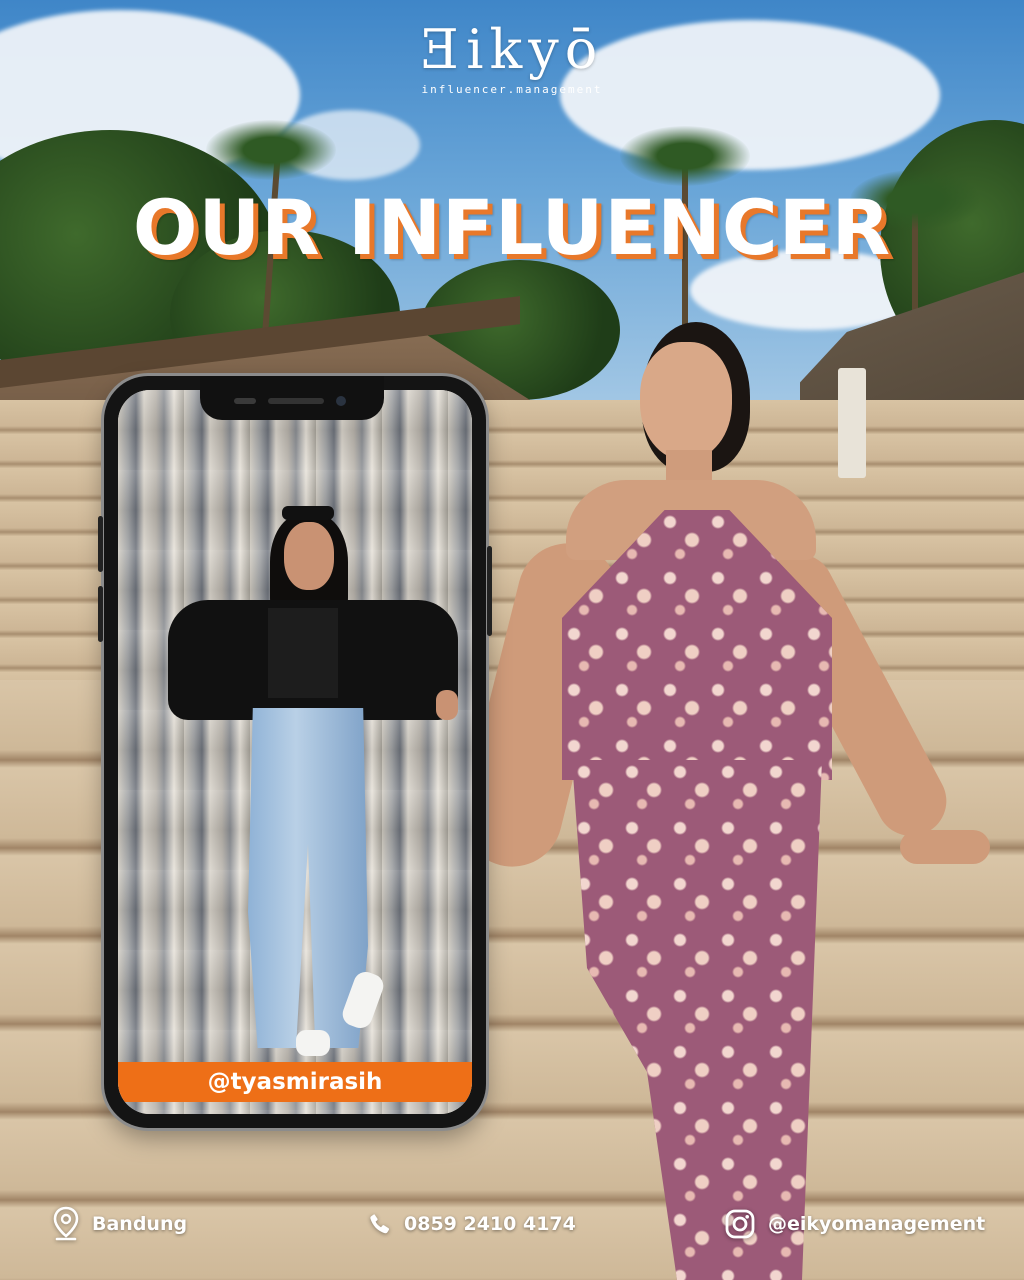  I want to click on instagram-icon, so click(740, 1224).